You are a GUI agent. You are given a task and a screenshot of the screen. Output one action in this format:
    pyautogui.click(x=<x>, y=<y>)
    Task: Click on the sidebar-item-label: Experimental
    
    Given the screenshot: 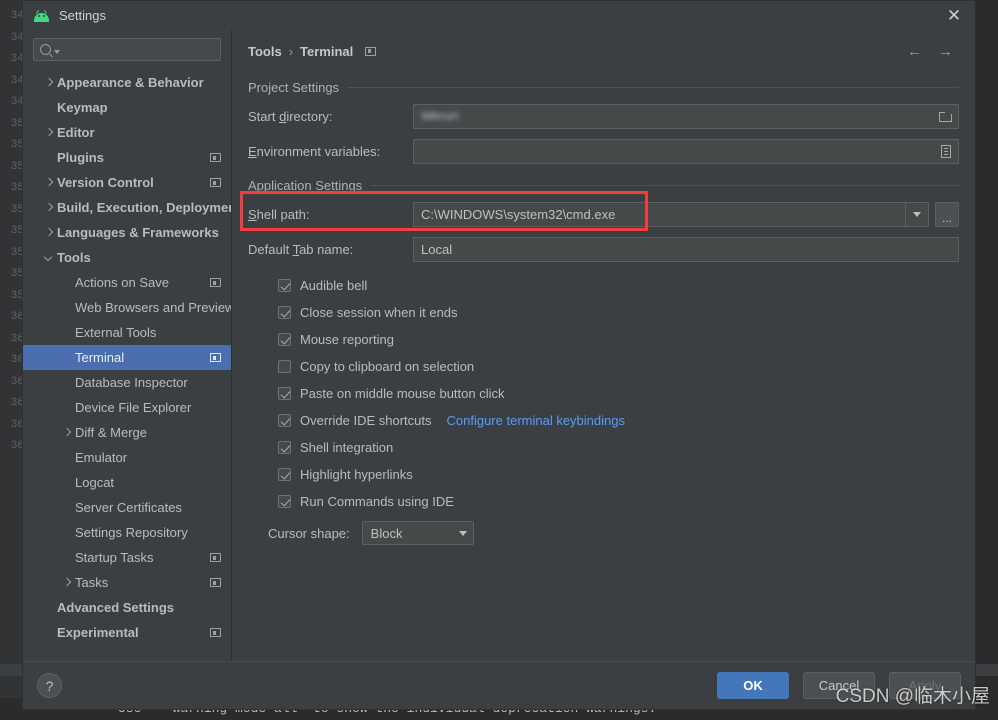 What is the action you would take?
    pyautogui.click(x=98, y=632)
    